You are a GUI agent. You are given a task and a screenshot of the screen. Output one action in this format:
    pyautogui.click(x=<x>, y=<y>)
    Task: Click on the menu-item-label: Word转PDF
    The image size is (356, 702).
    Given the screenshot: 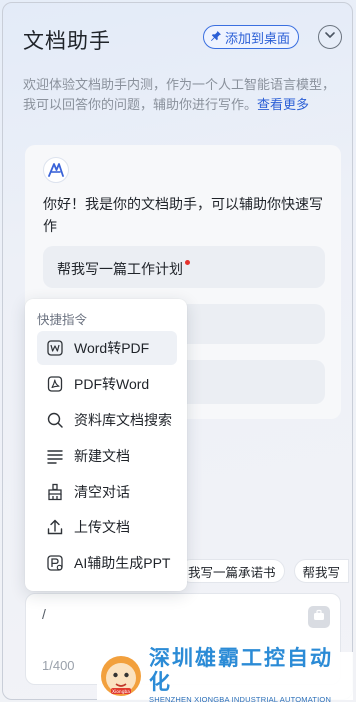 What is the action you would take?
    pyautogui.click(x=112, y=348)
    